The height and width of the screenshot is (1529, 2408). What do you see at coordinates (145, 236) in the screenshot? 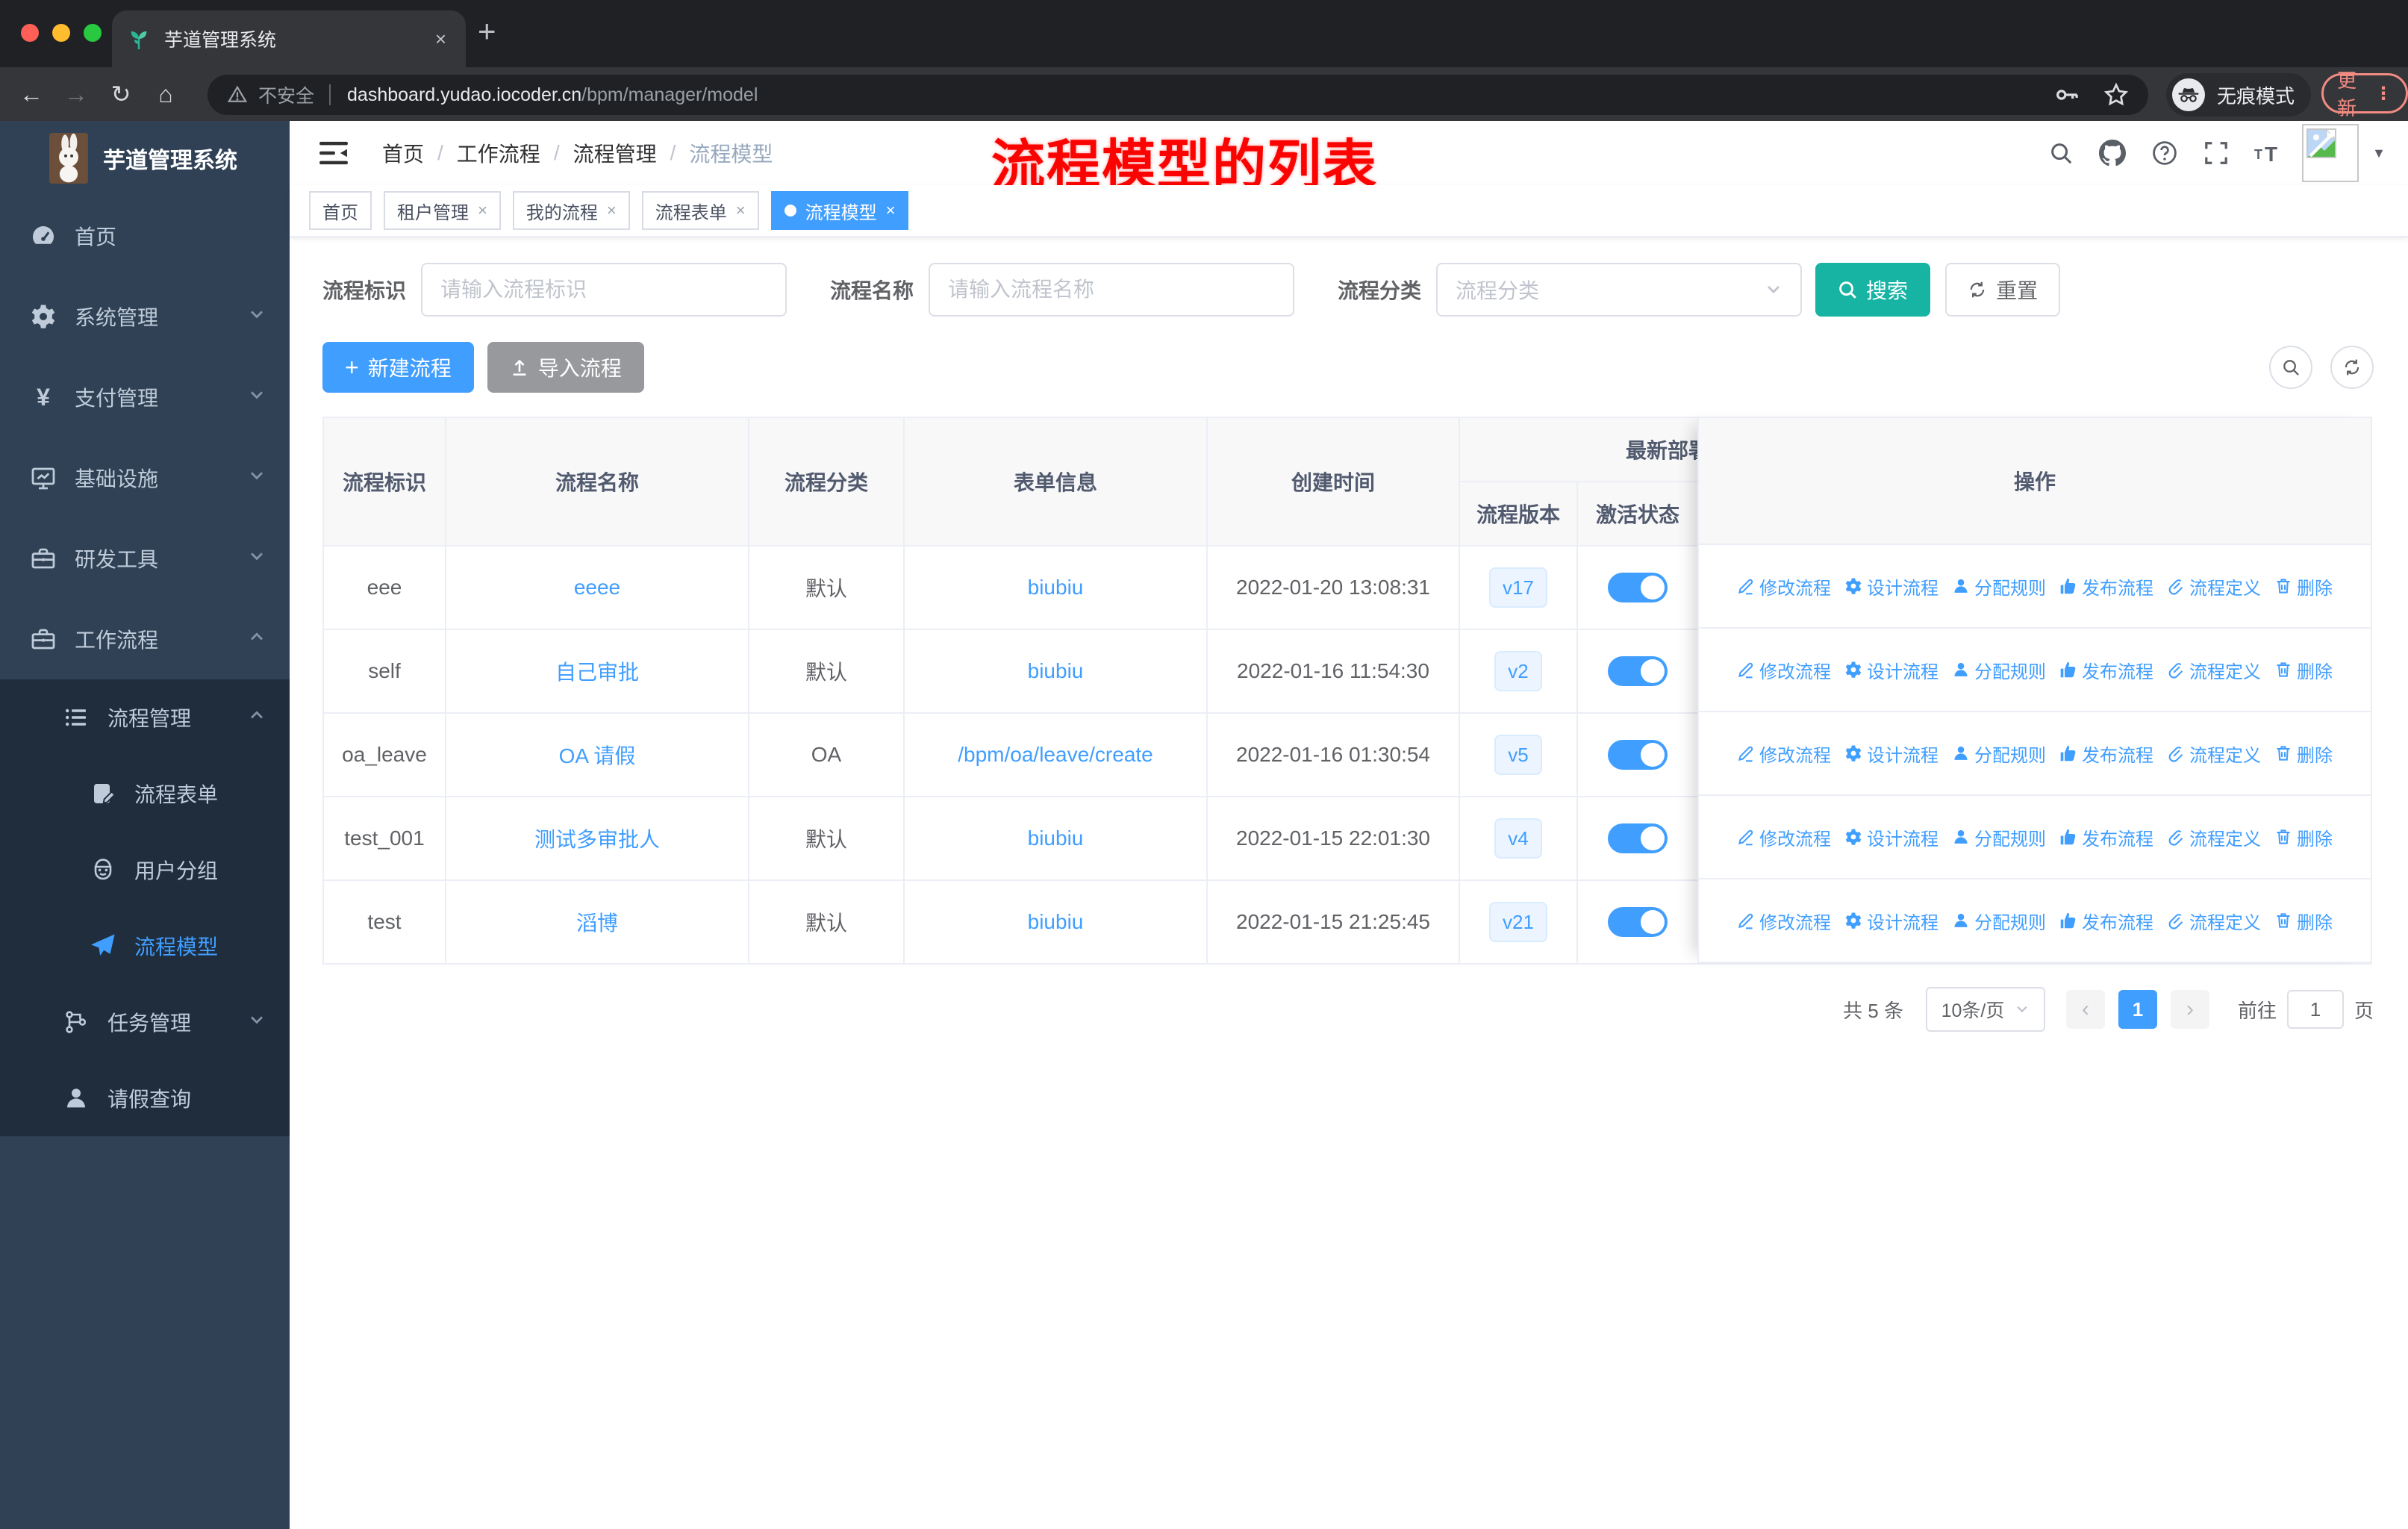
I see `sidebar-item-home: 首页` at bounding box center [145, 236].